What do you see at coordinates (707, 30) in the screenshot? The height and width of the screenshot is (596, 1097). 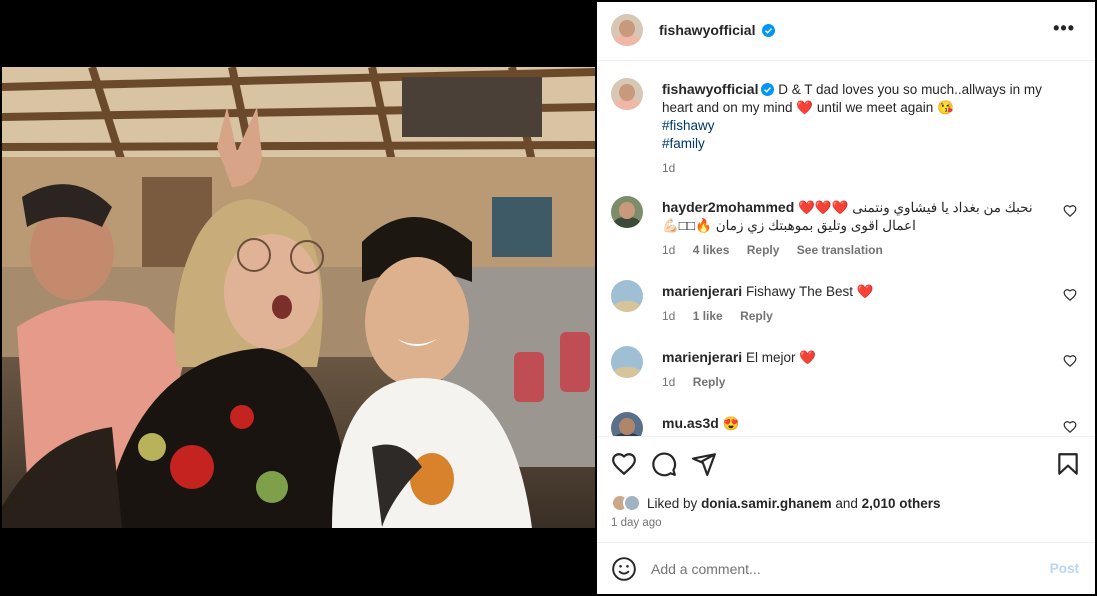 I see `author-name: fishawyofficial` at bounding box center [707, 30].